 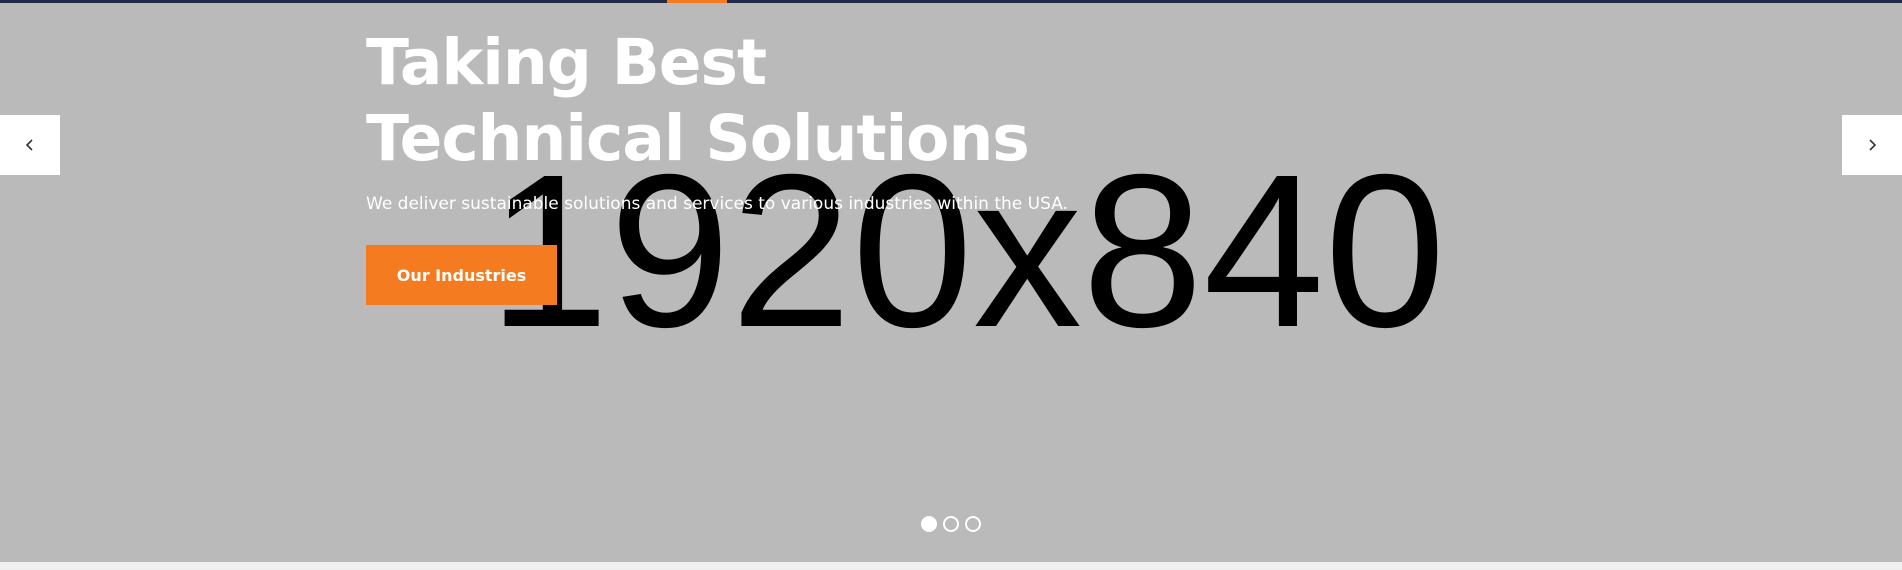 I want to click on slider-next-button, so click(x=1872, y=145).